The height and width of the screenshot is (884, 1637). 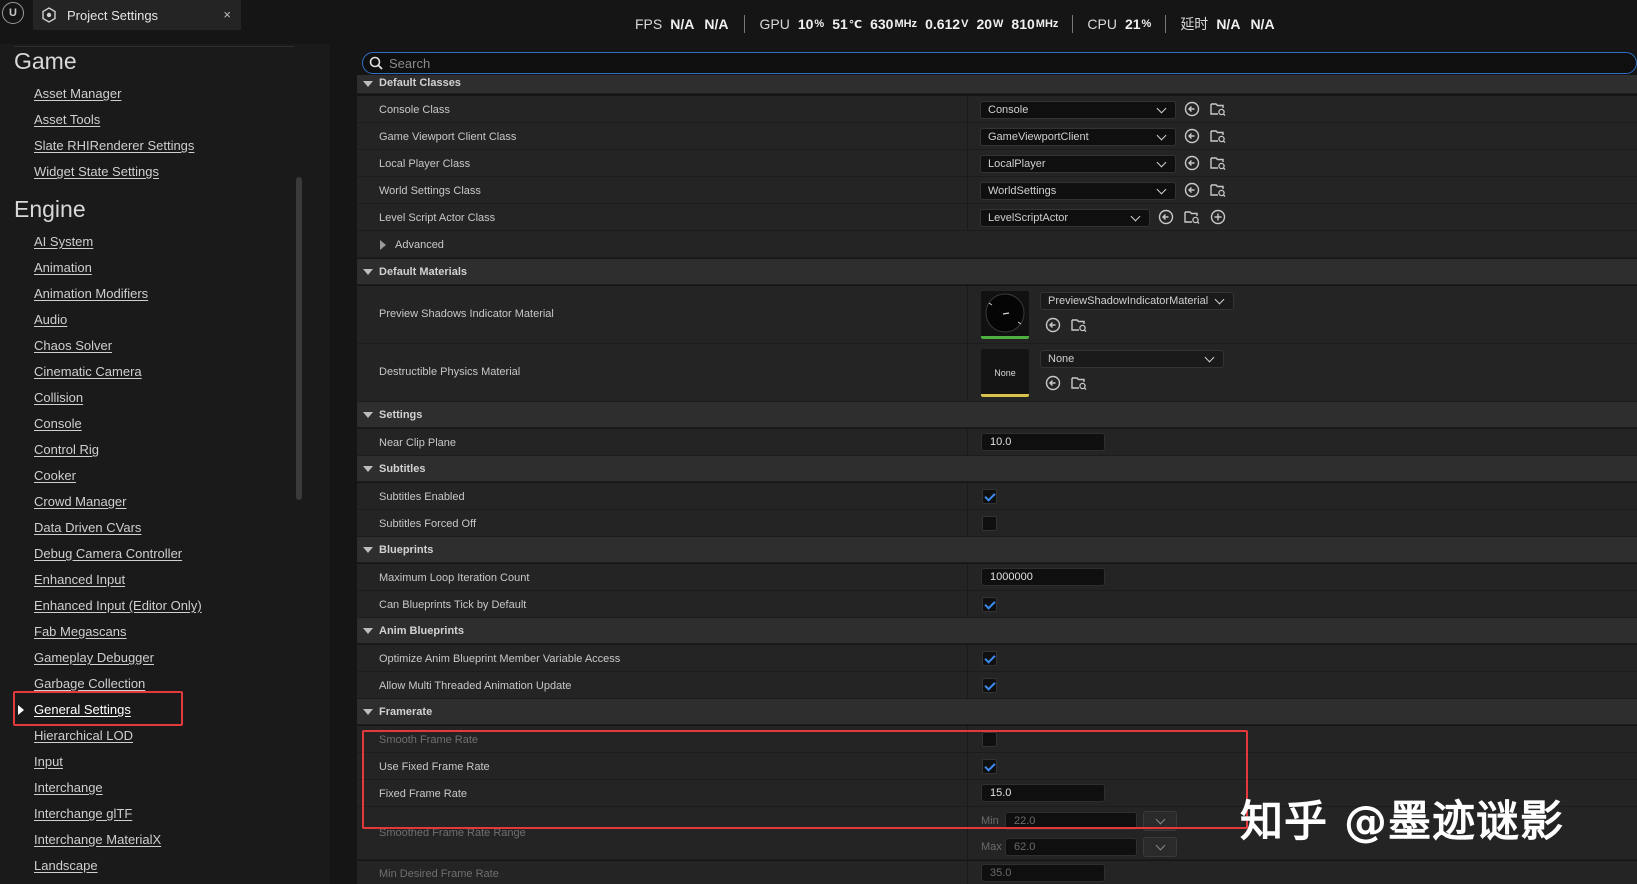 What do you see at coordinates (66, 865) in the screenshot?
I see `sidebar-item-landscape: Landscape` at bounding box center [66, 865].